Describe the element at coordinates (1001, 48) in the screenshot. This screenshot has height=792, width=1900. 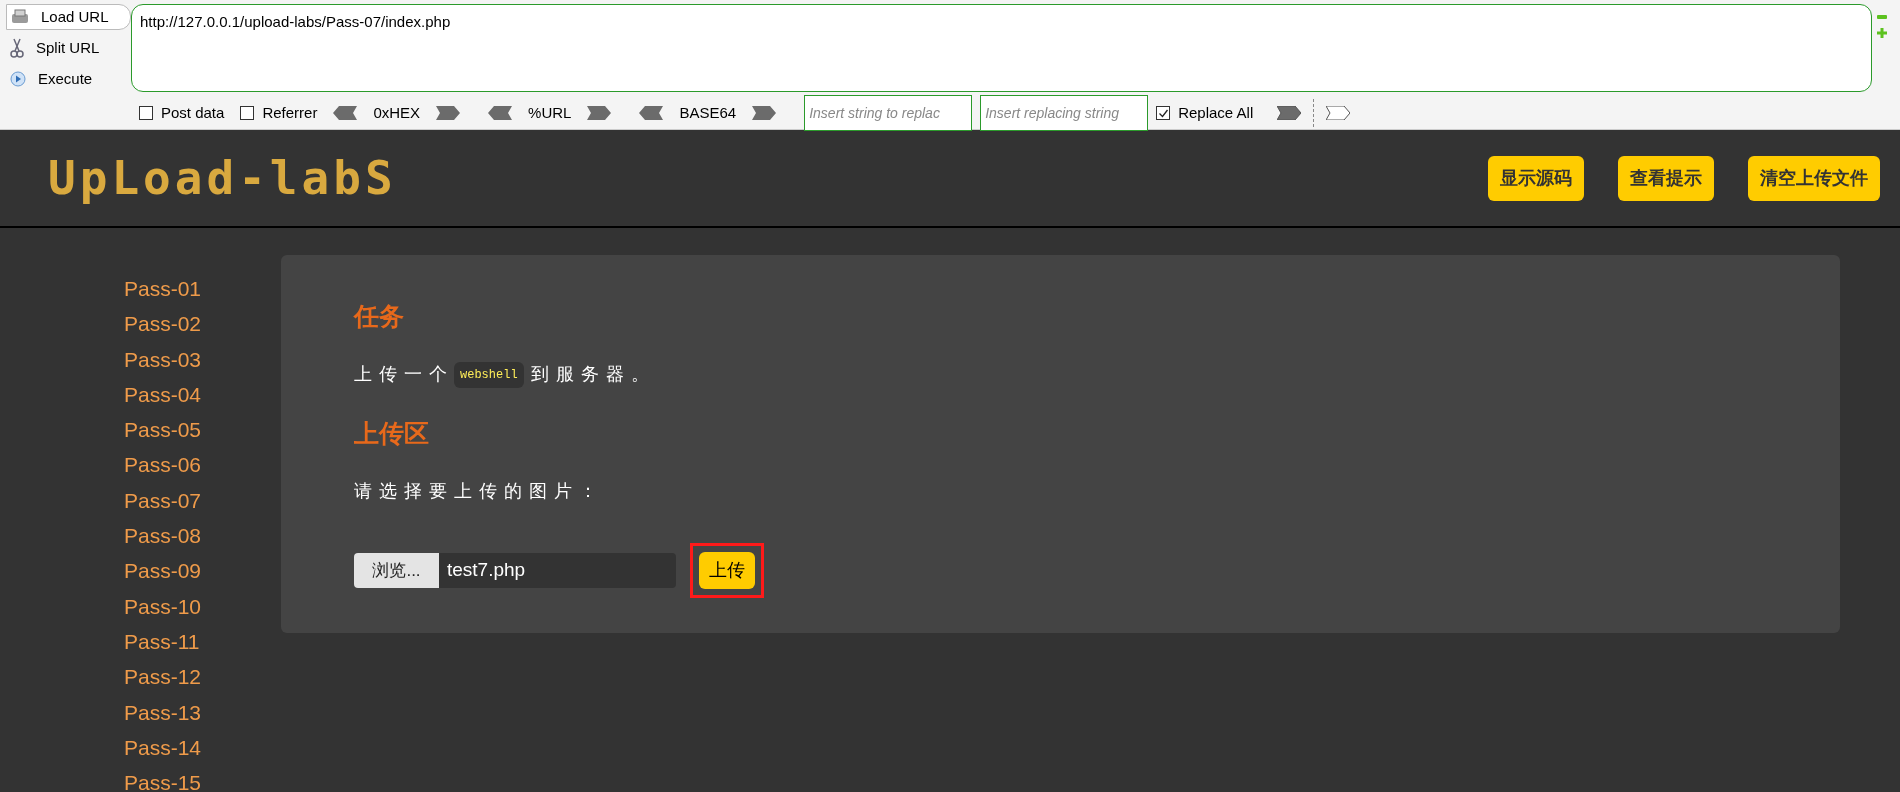
I see `url-field: http://127.0.0.1/upload-labs/Pass-07/index.php` at that location.